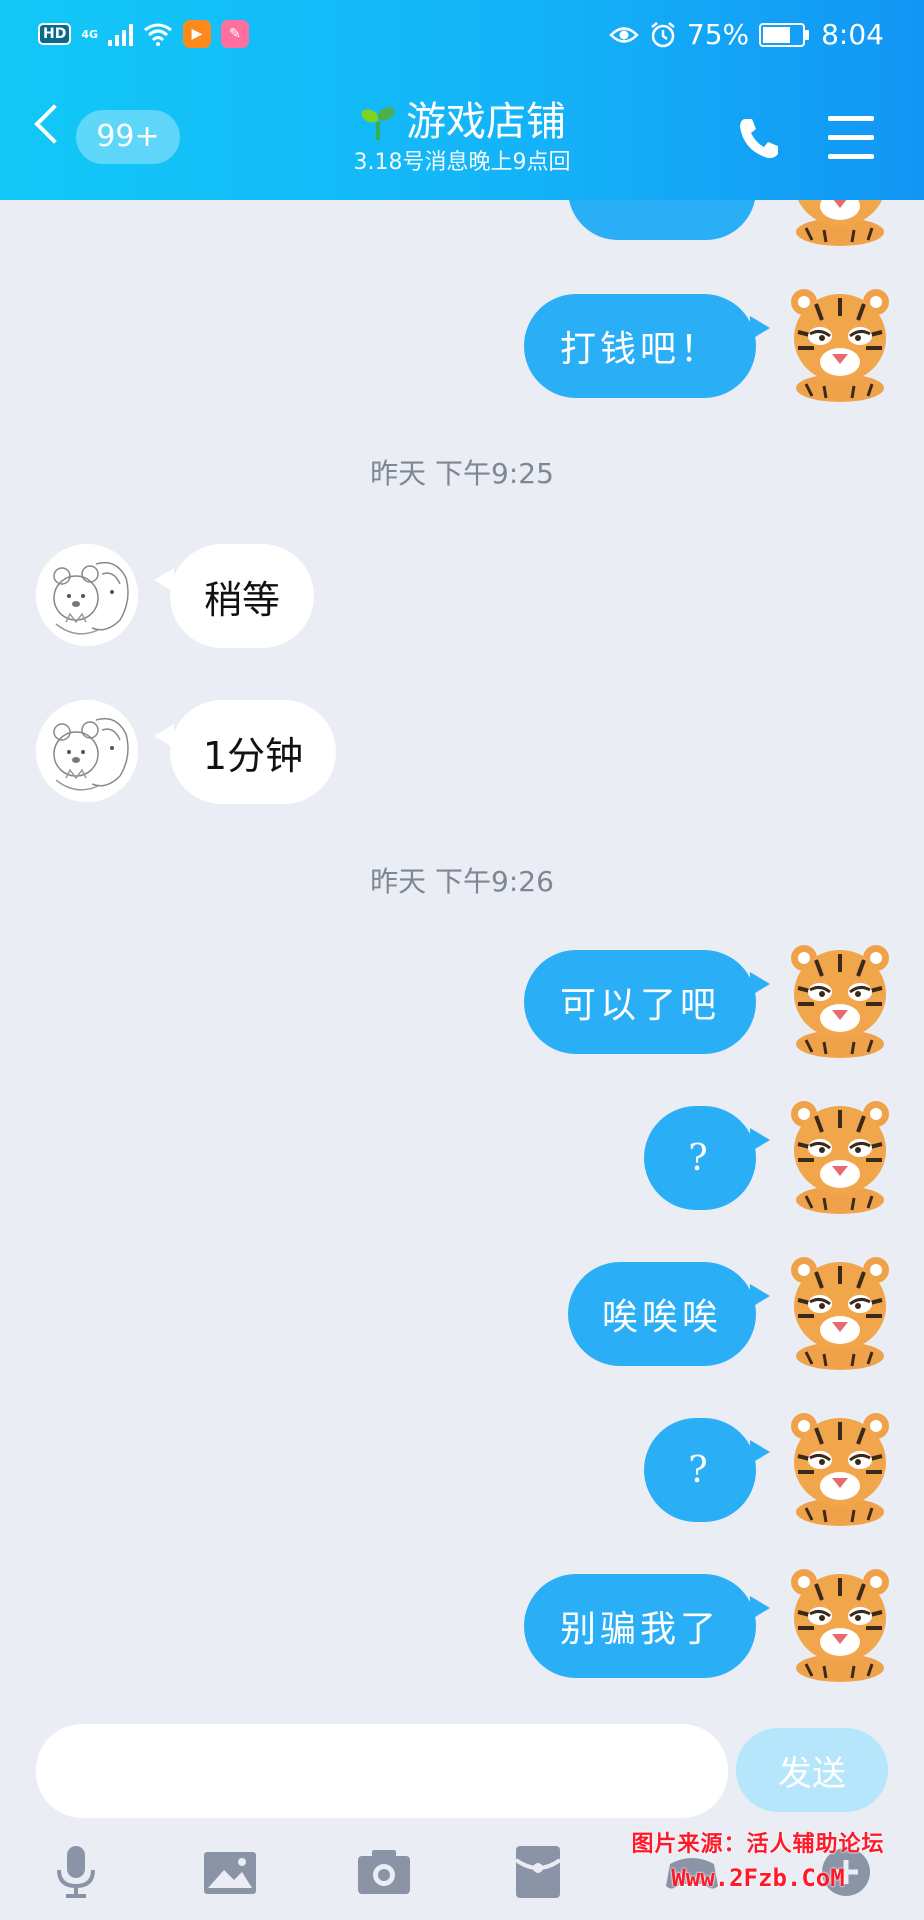 Image resolution: width=924 pixels, height=1920 pixels. I want to click on message-bubble-me: 可以了吧, so click(647, 1002).